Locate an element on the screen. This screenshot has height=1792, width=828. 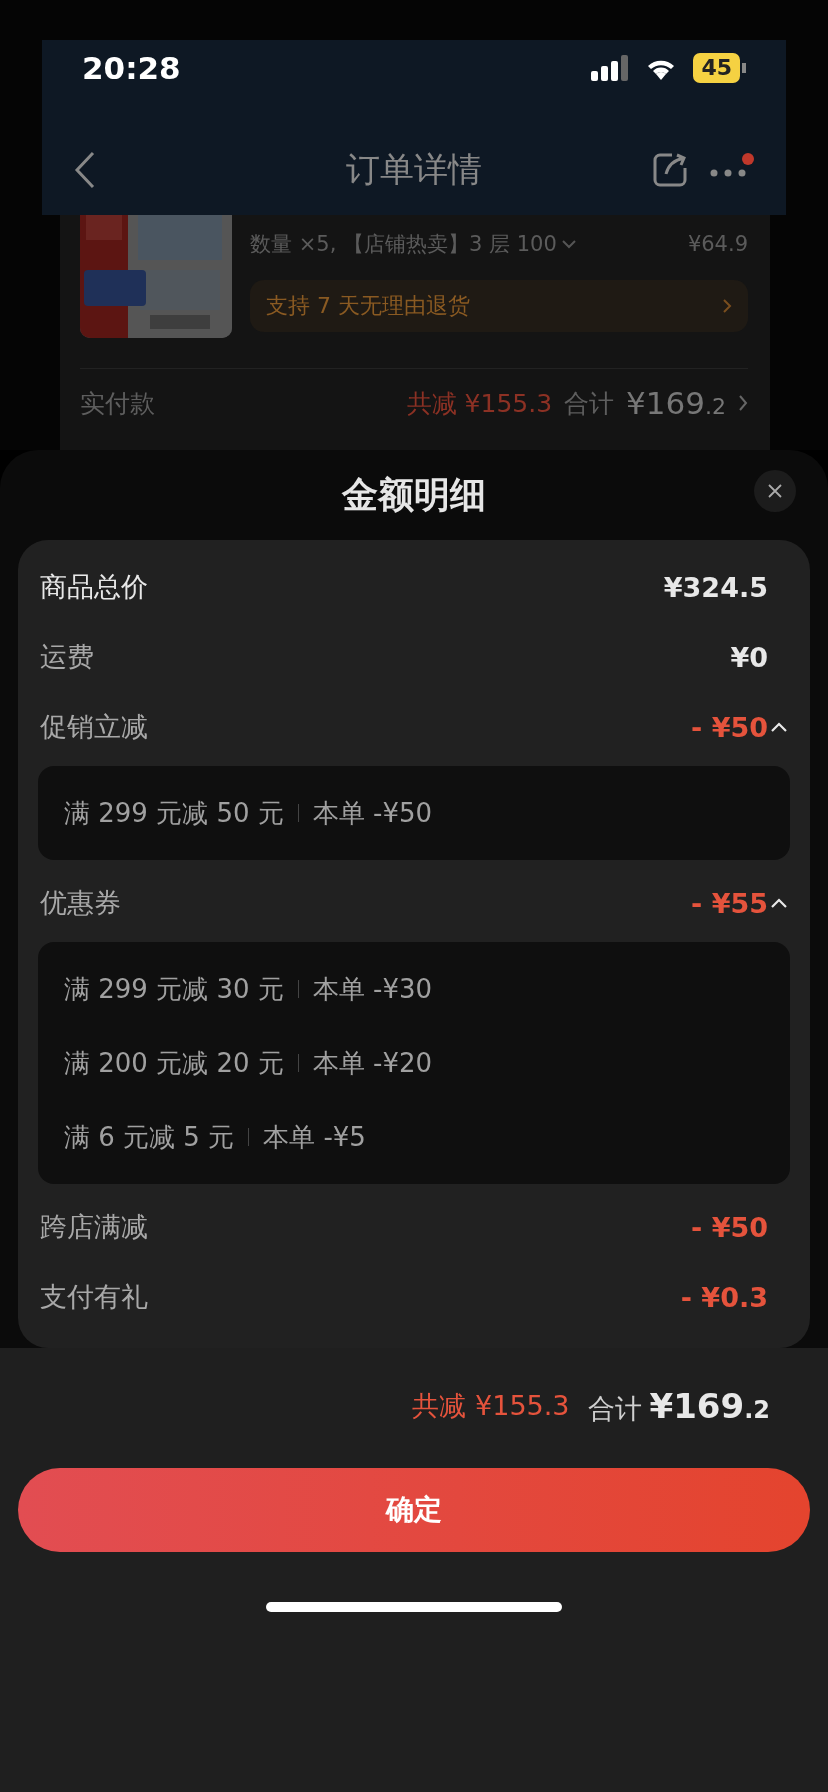
confirm-button: 确定 is located at coordinates (414, 1510).